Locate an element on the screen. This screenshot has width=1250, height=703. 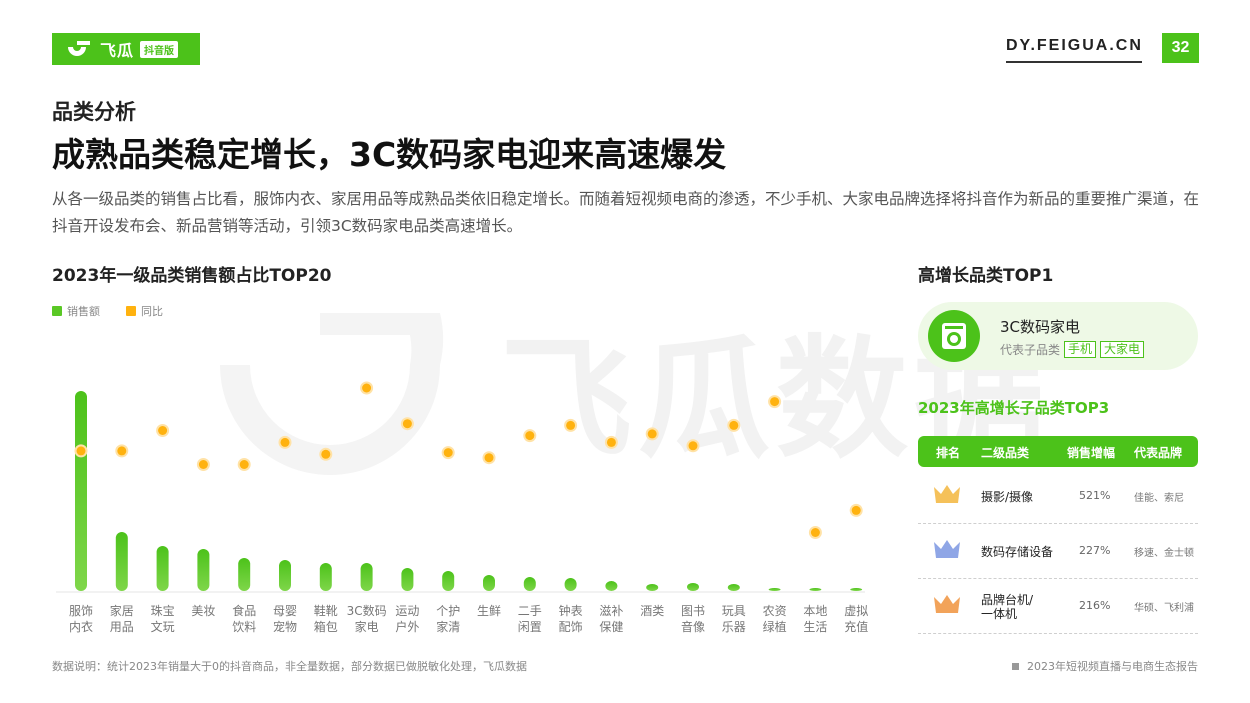
x-tick-label: 保健 is located at coordinates (611, 627).